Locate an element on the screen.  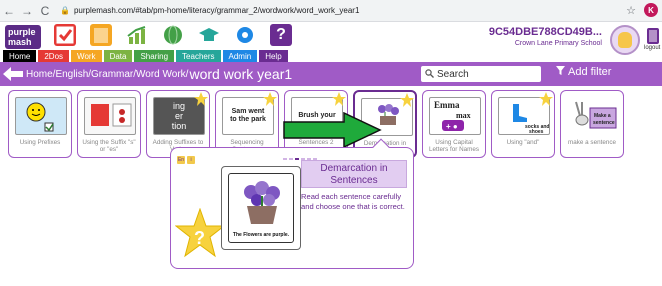
breadcrumb: Home/English/Grammar/Word Work/ is located at coordinates (107, 74).